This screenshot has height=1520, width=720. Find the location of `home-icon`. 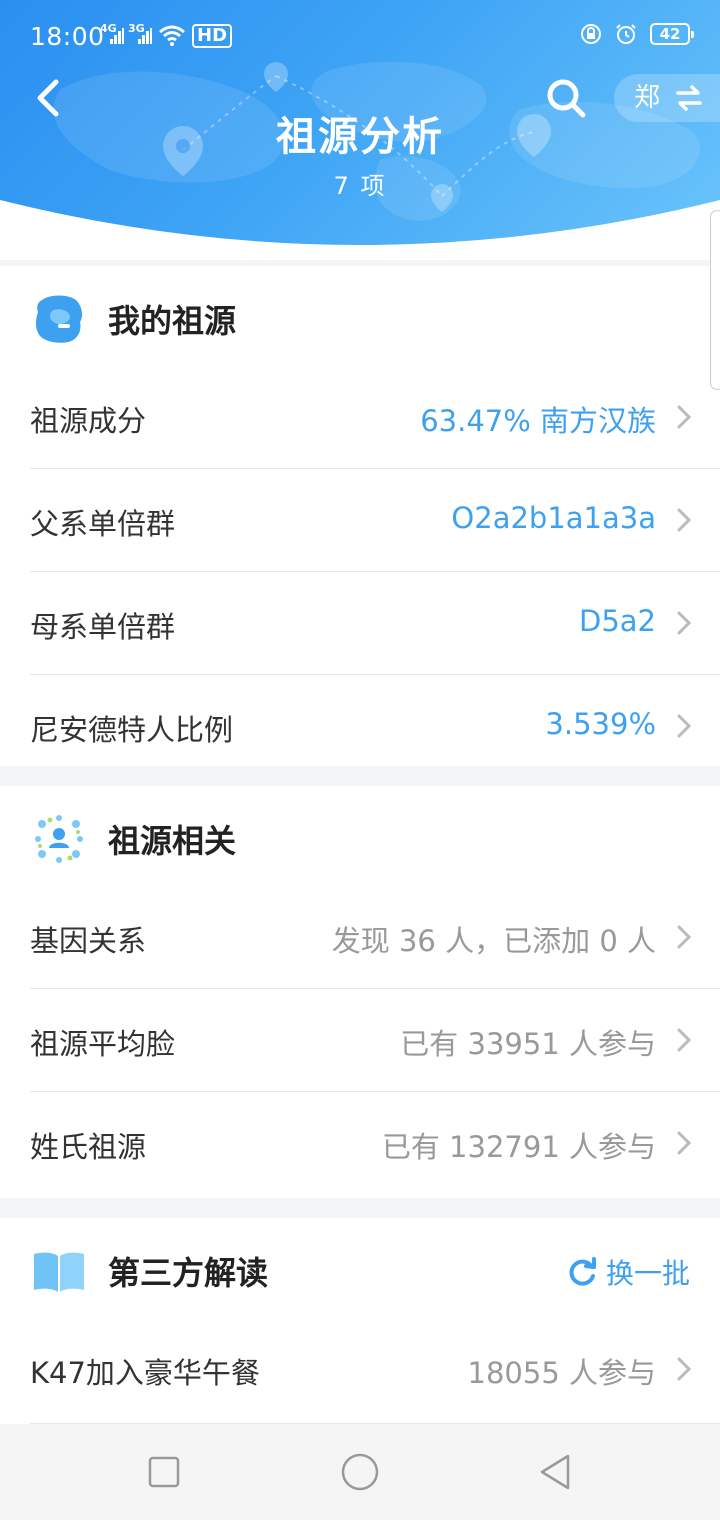

home-icon is located at coordinates (360, 1472).